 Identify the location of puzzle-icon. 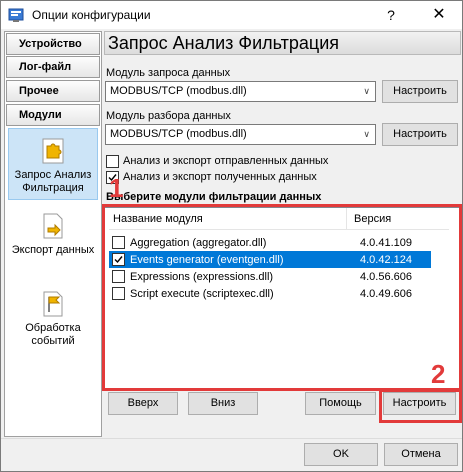
(53, 151).